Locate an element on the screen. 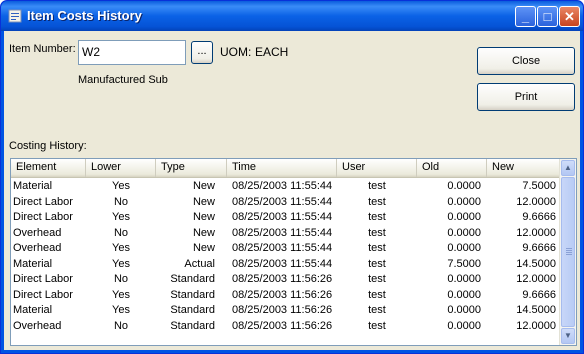  cell-new: 7.5000 is located at coordinates (539, 186).